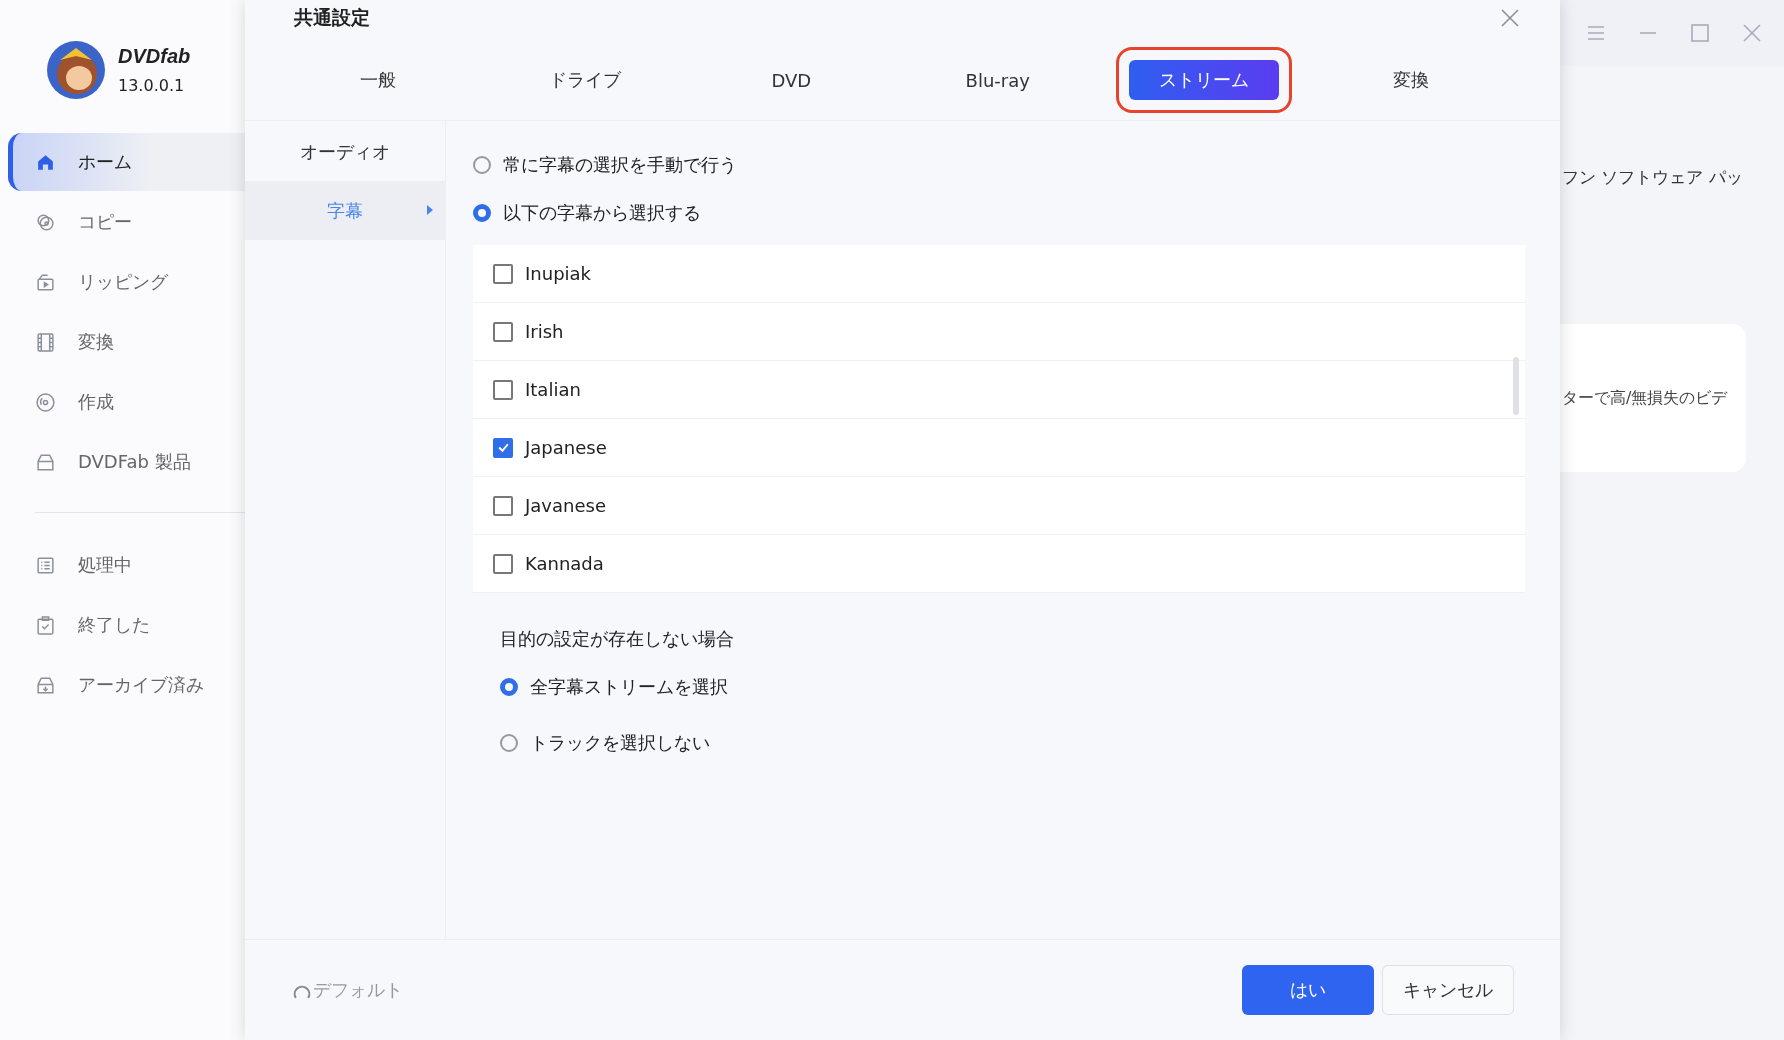 The image size is (1784, 1040). Describe the element at coordinates (1410, 80) in the screenshot. I see `tab: 変換` at that location.